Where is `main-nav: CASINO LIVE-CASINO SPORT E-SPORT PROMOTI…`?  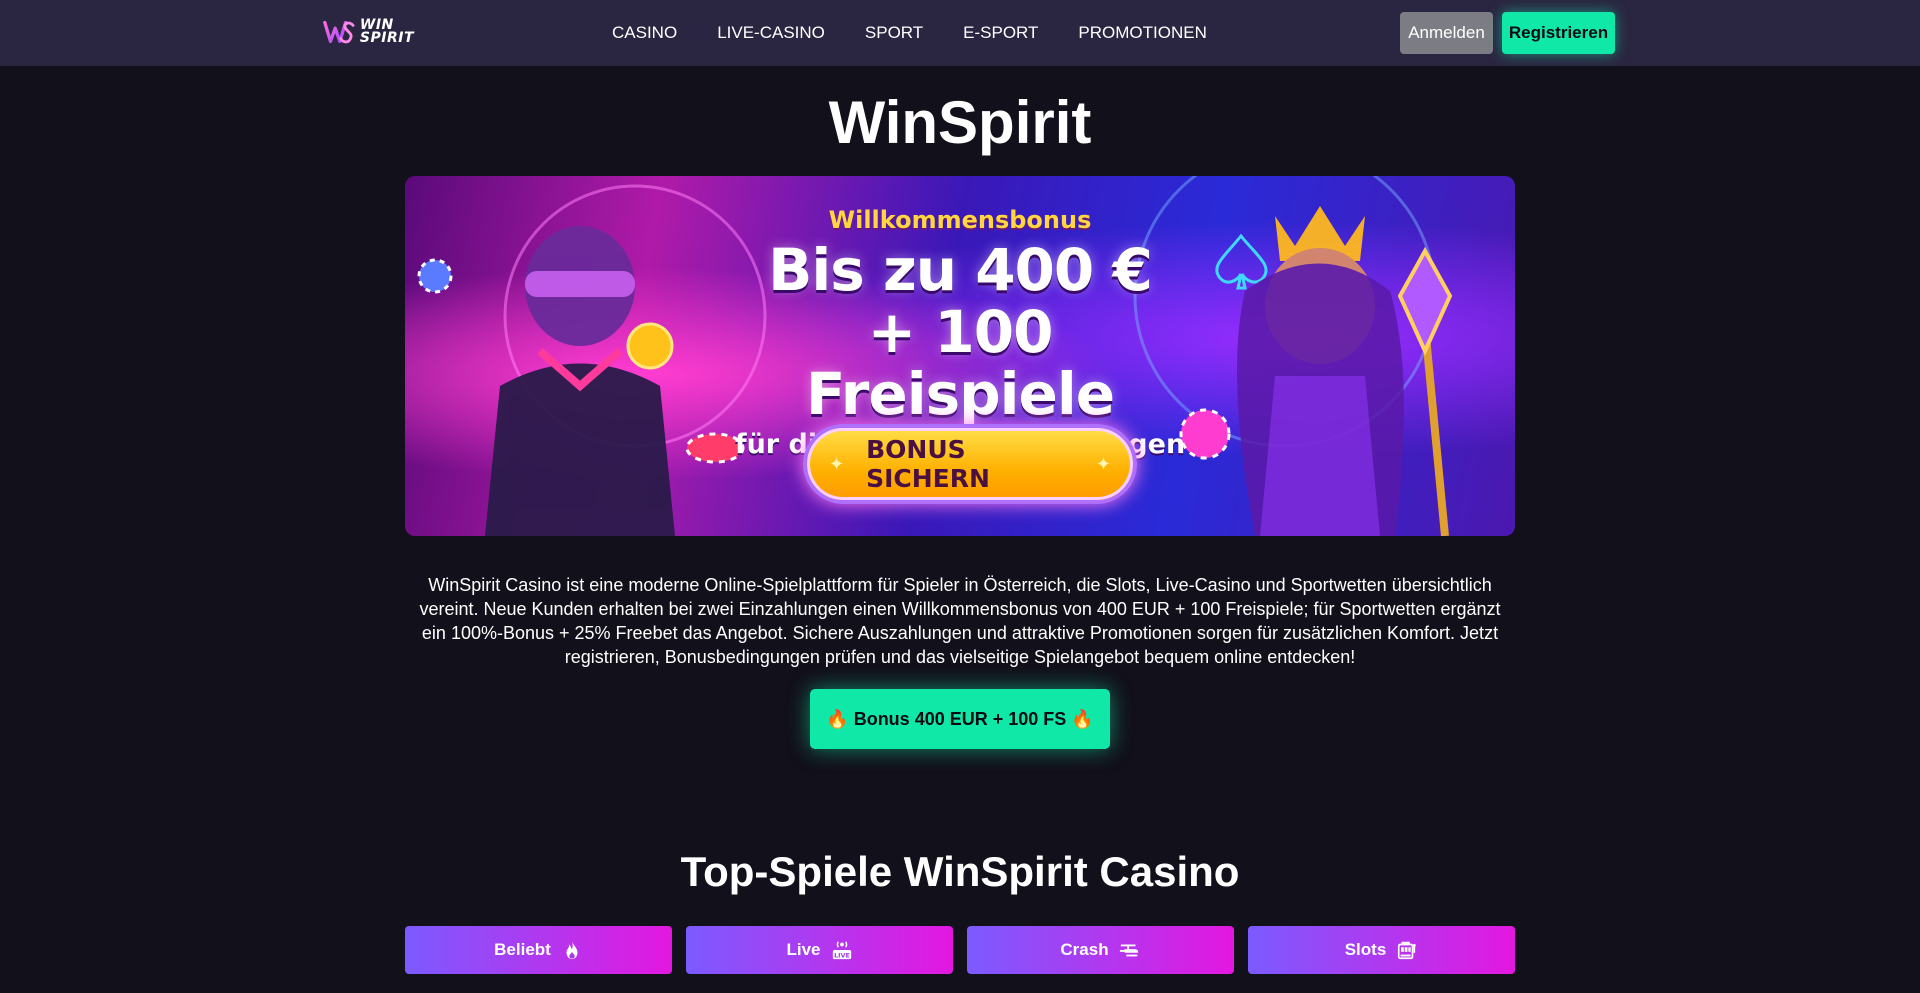
main-nav: CASINO LIVE-CASINO SPORT E-SPORT PROMOTI… is located at coordinates (909, 33).